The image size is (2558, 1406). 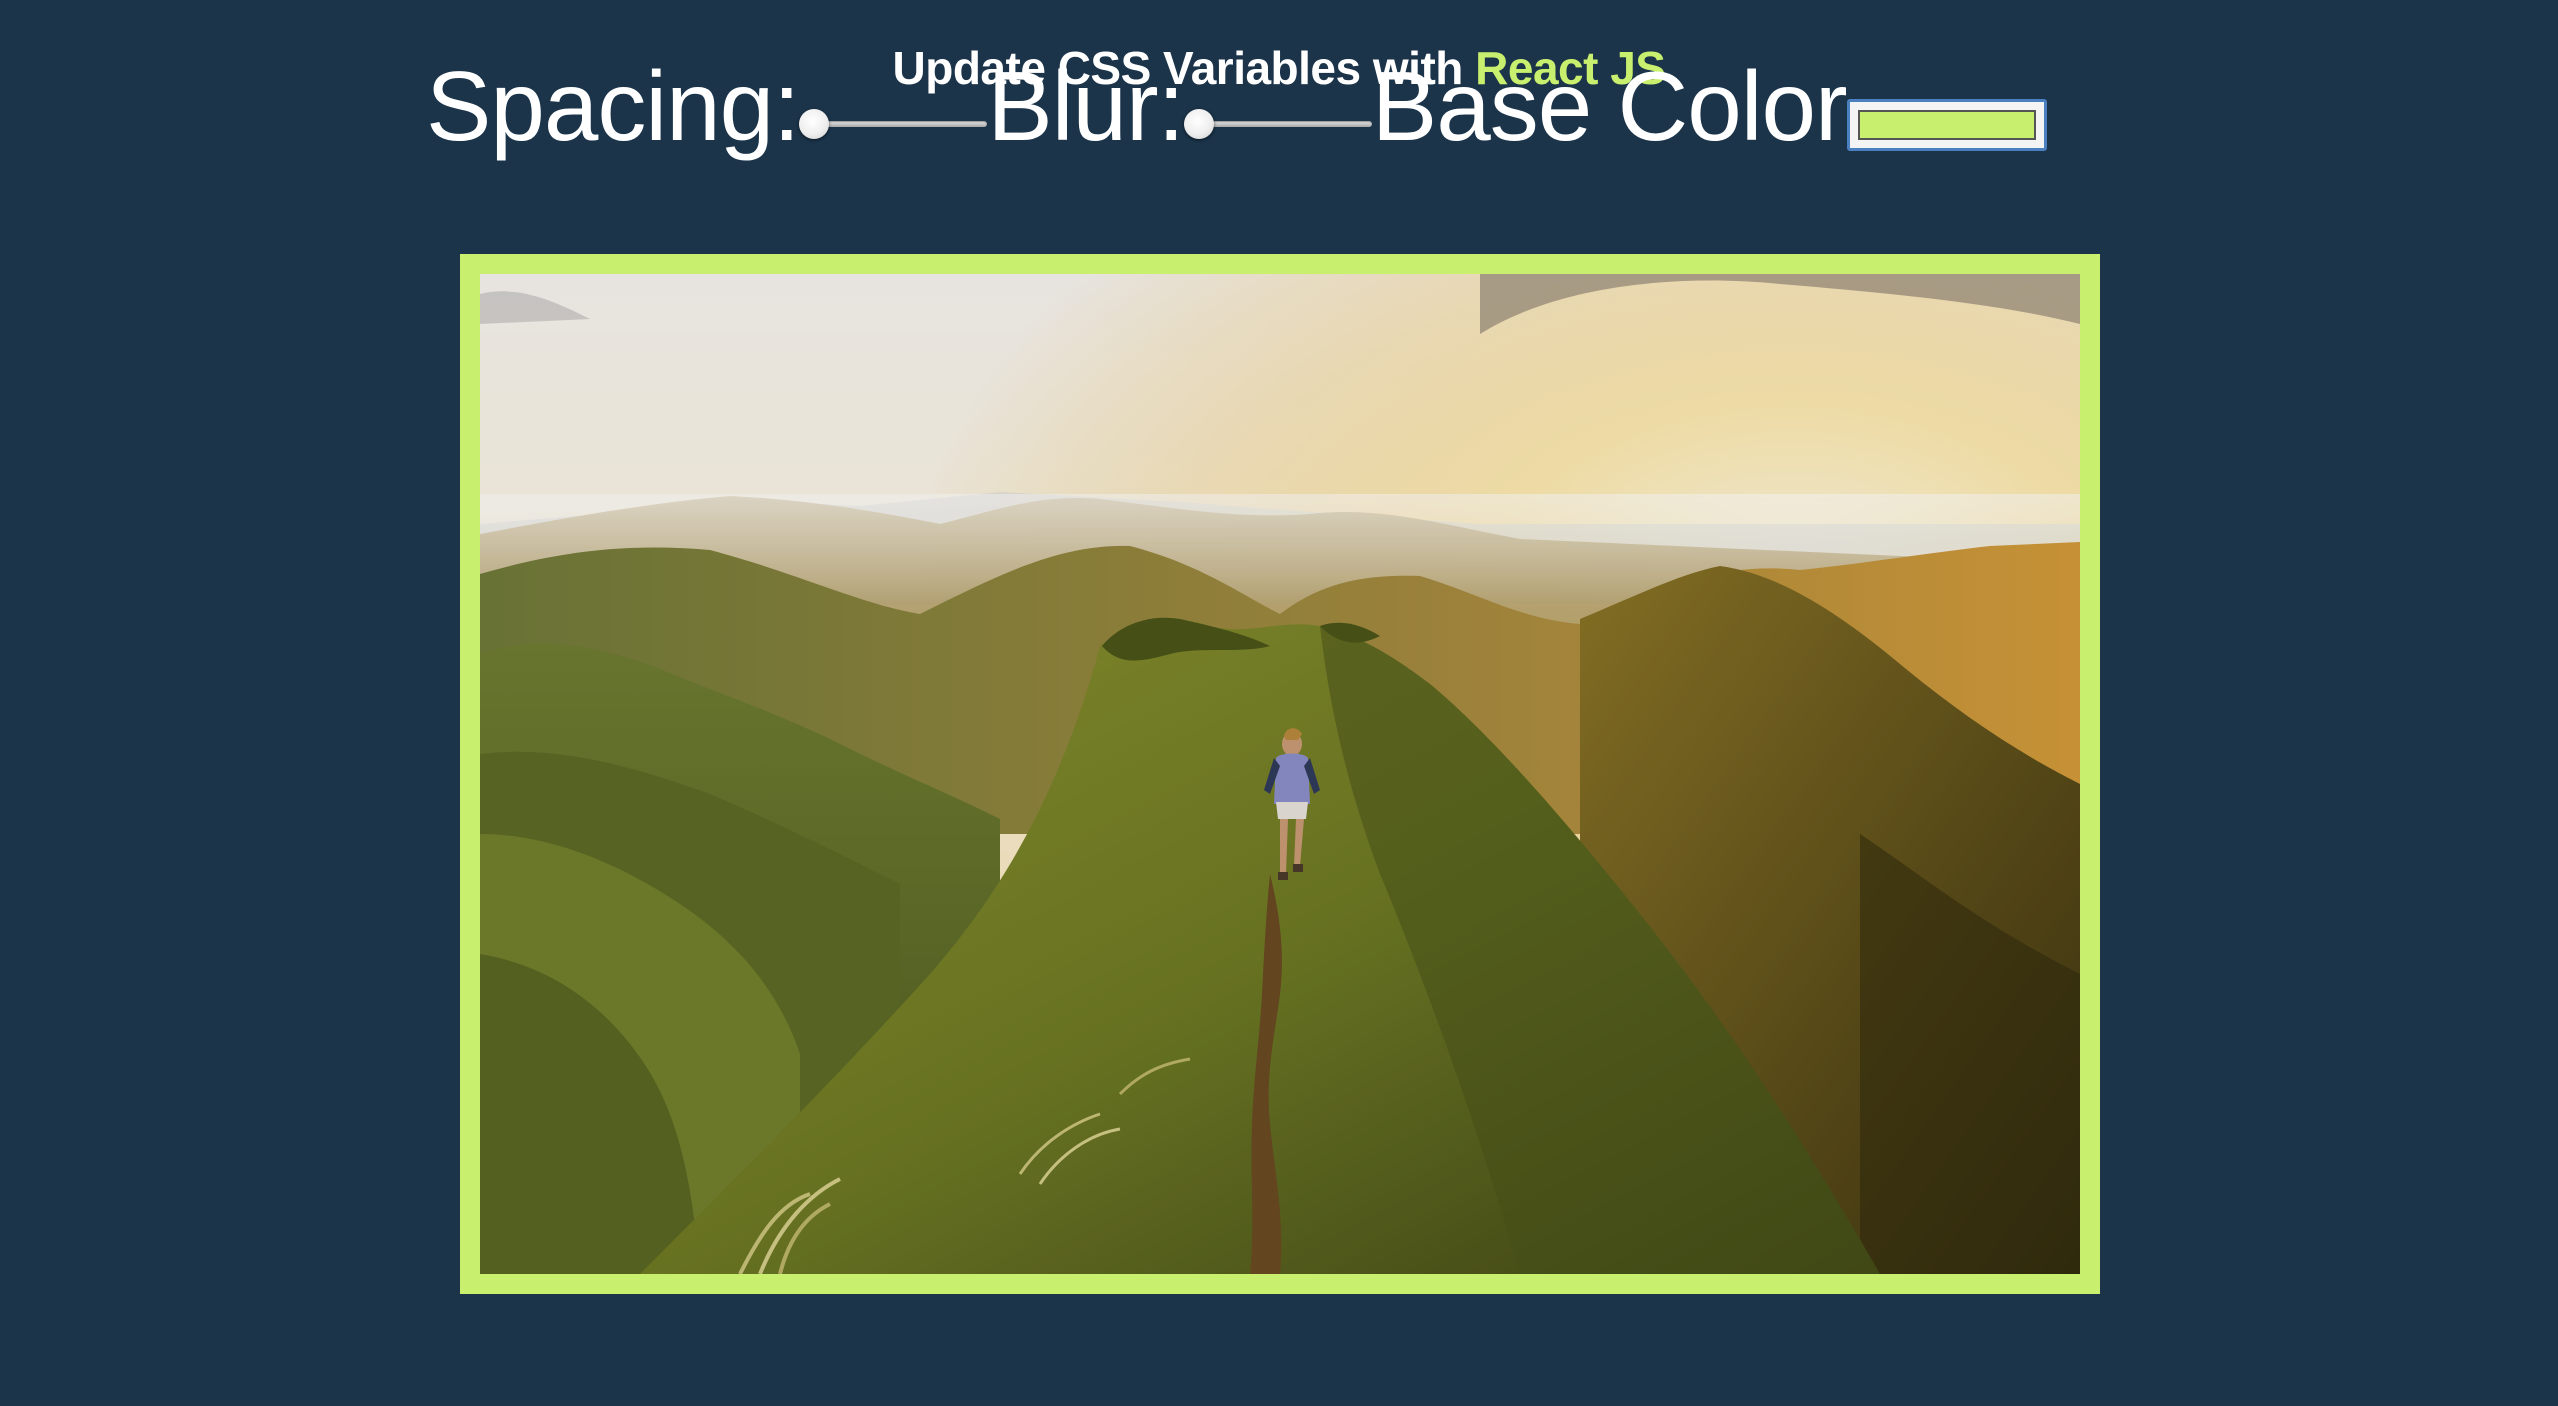 I want to click on base-color-picker, so click(x=1946, y=125).